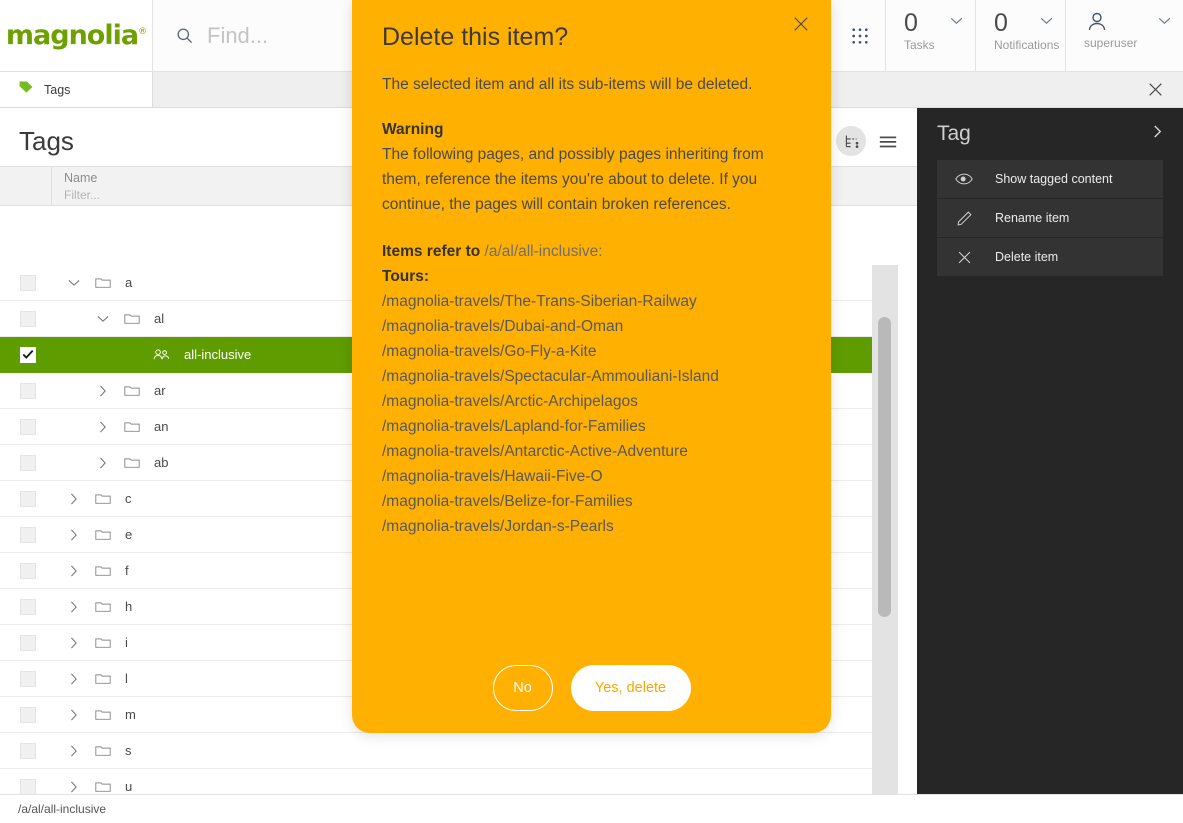 The height and width of the screenshot is (823, 1183). Describe the element at coordinates (484, 750) in the screenshot. I see `row-content: s` at that location.